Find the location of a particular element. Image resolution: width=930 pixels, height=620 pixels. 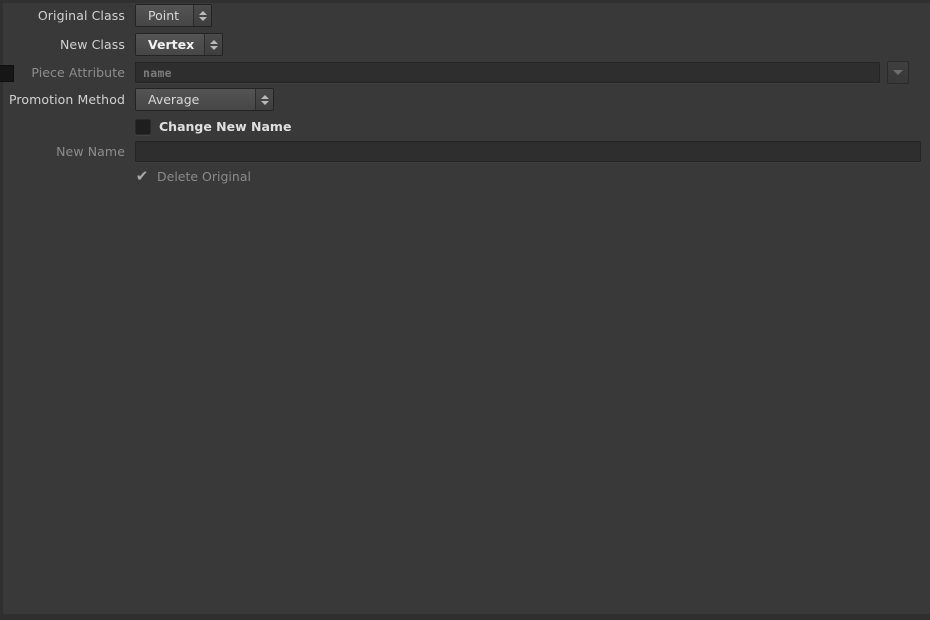

row-delete-original: ✔ Delete Original is located at coordinates (465, 176).